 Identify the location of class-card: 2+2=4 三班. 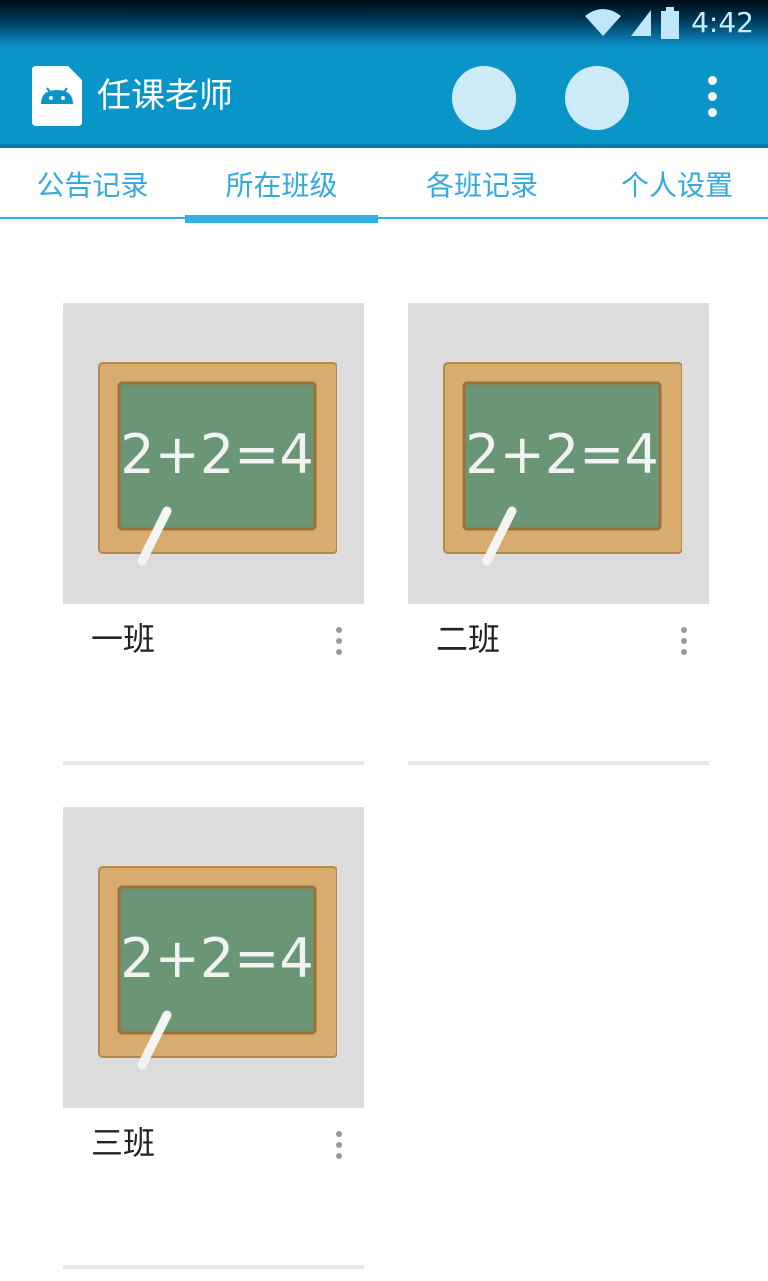
(213, 1038).